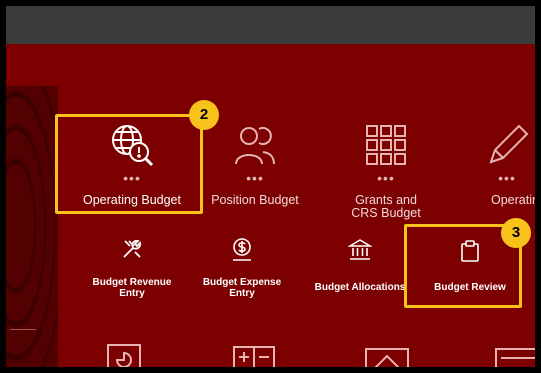  What do you see at coordinates (204, 115) in the screenshot?
I see `step-2-badge: 2` at bounding box center [204, 115].